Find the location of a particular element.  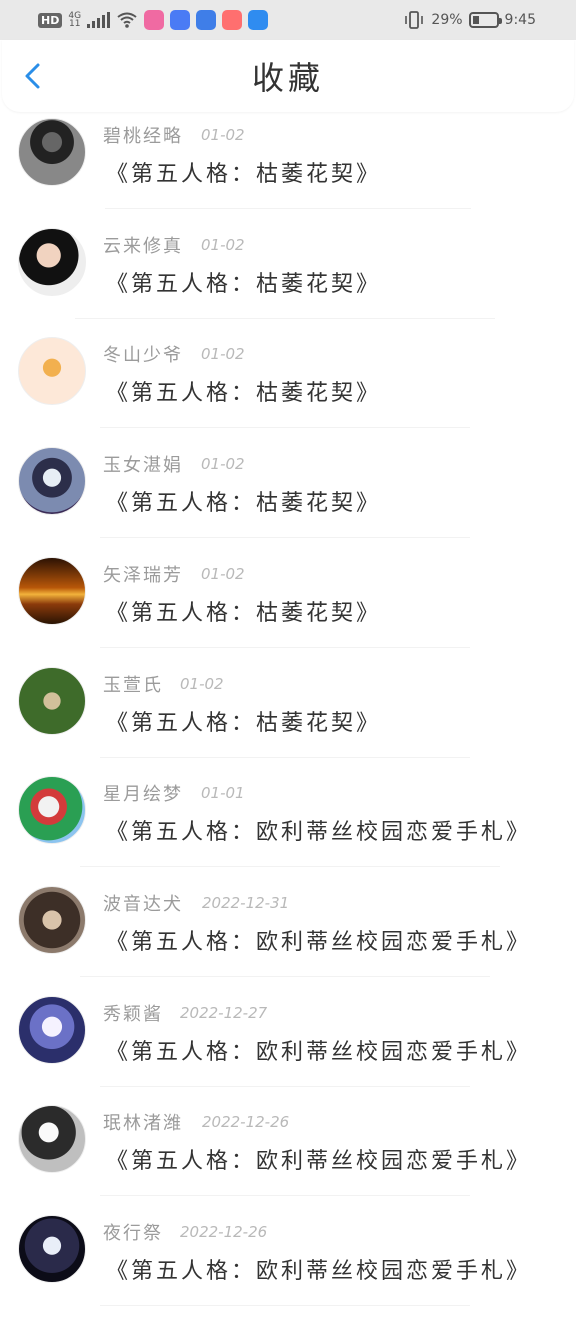

edu-app-icon is located at coordinates (206, 20).